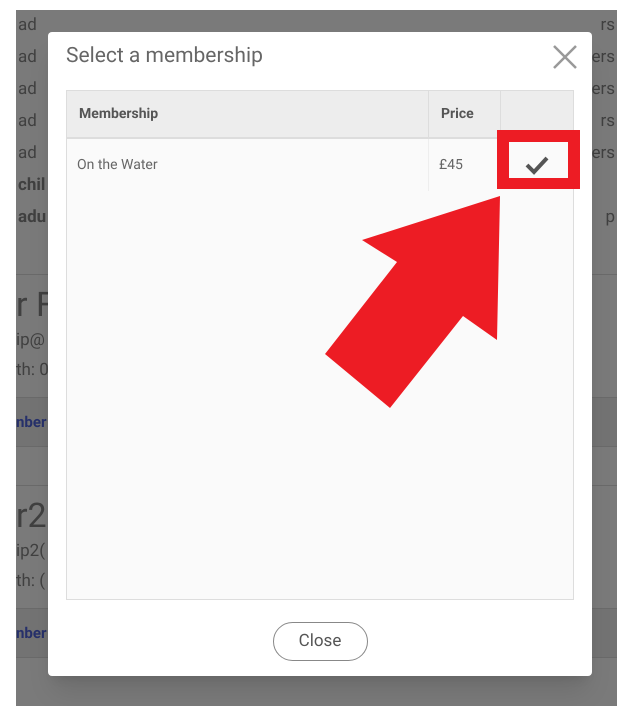  Describe the element at coordinates (31, 581) in the screenshot. I see `member-birth: th: (` at that location.